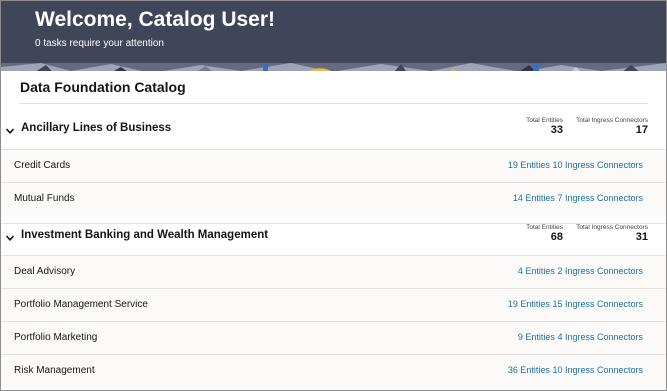  I want to click on item-label: Mutual Funds, so click(44, 198).